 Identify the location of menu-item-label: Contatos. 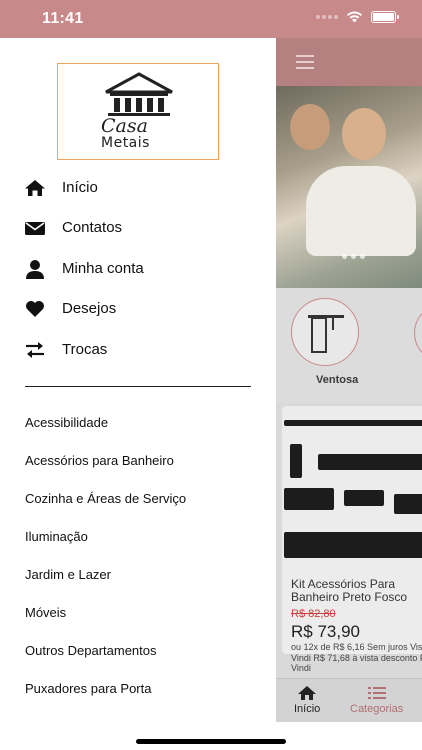
(92, 227).